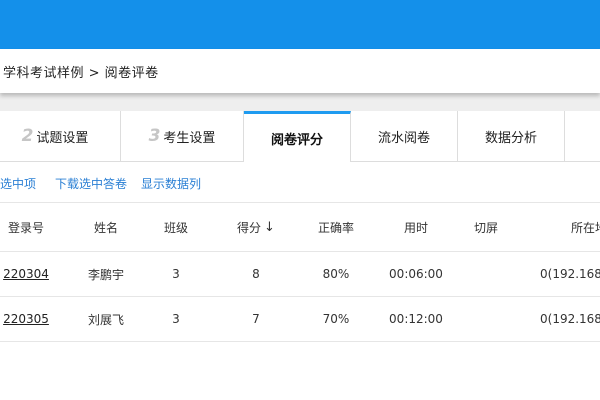 The height and width of the screenshot is (400, 600). I want to click on tab-examinee-settings: 3 考生设置, so click(182, 136).